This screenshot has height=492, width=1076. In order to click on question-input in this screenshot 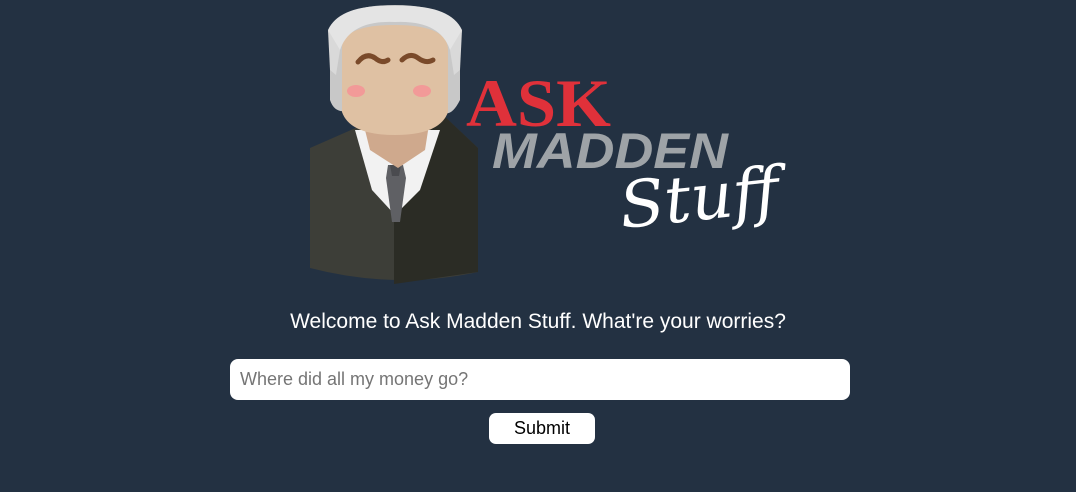, I will do `click(540, 379)`.